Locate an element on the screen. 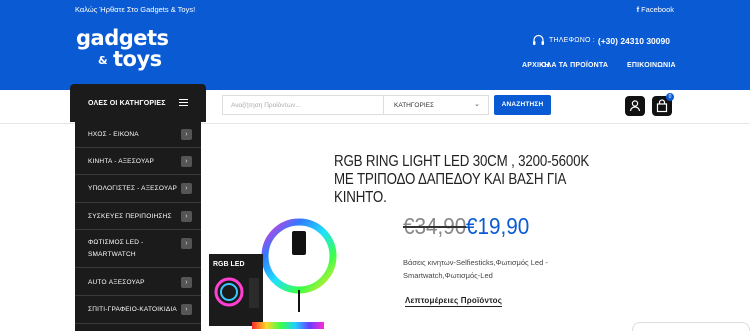 Image resolution: width=750 pixels, height=336 pixels. product-image: RGB LED is located at coordinates (272, 272).